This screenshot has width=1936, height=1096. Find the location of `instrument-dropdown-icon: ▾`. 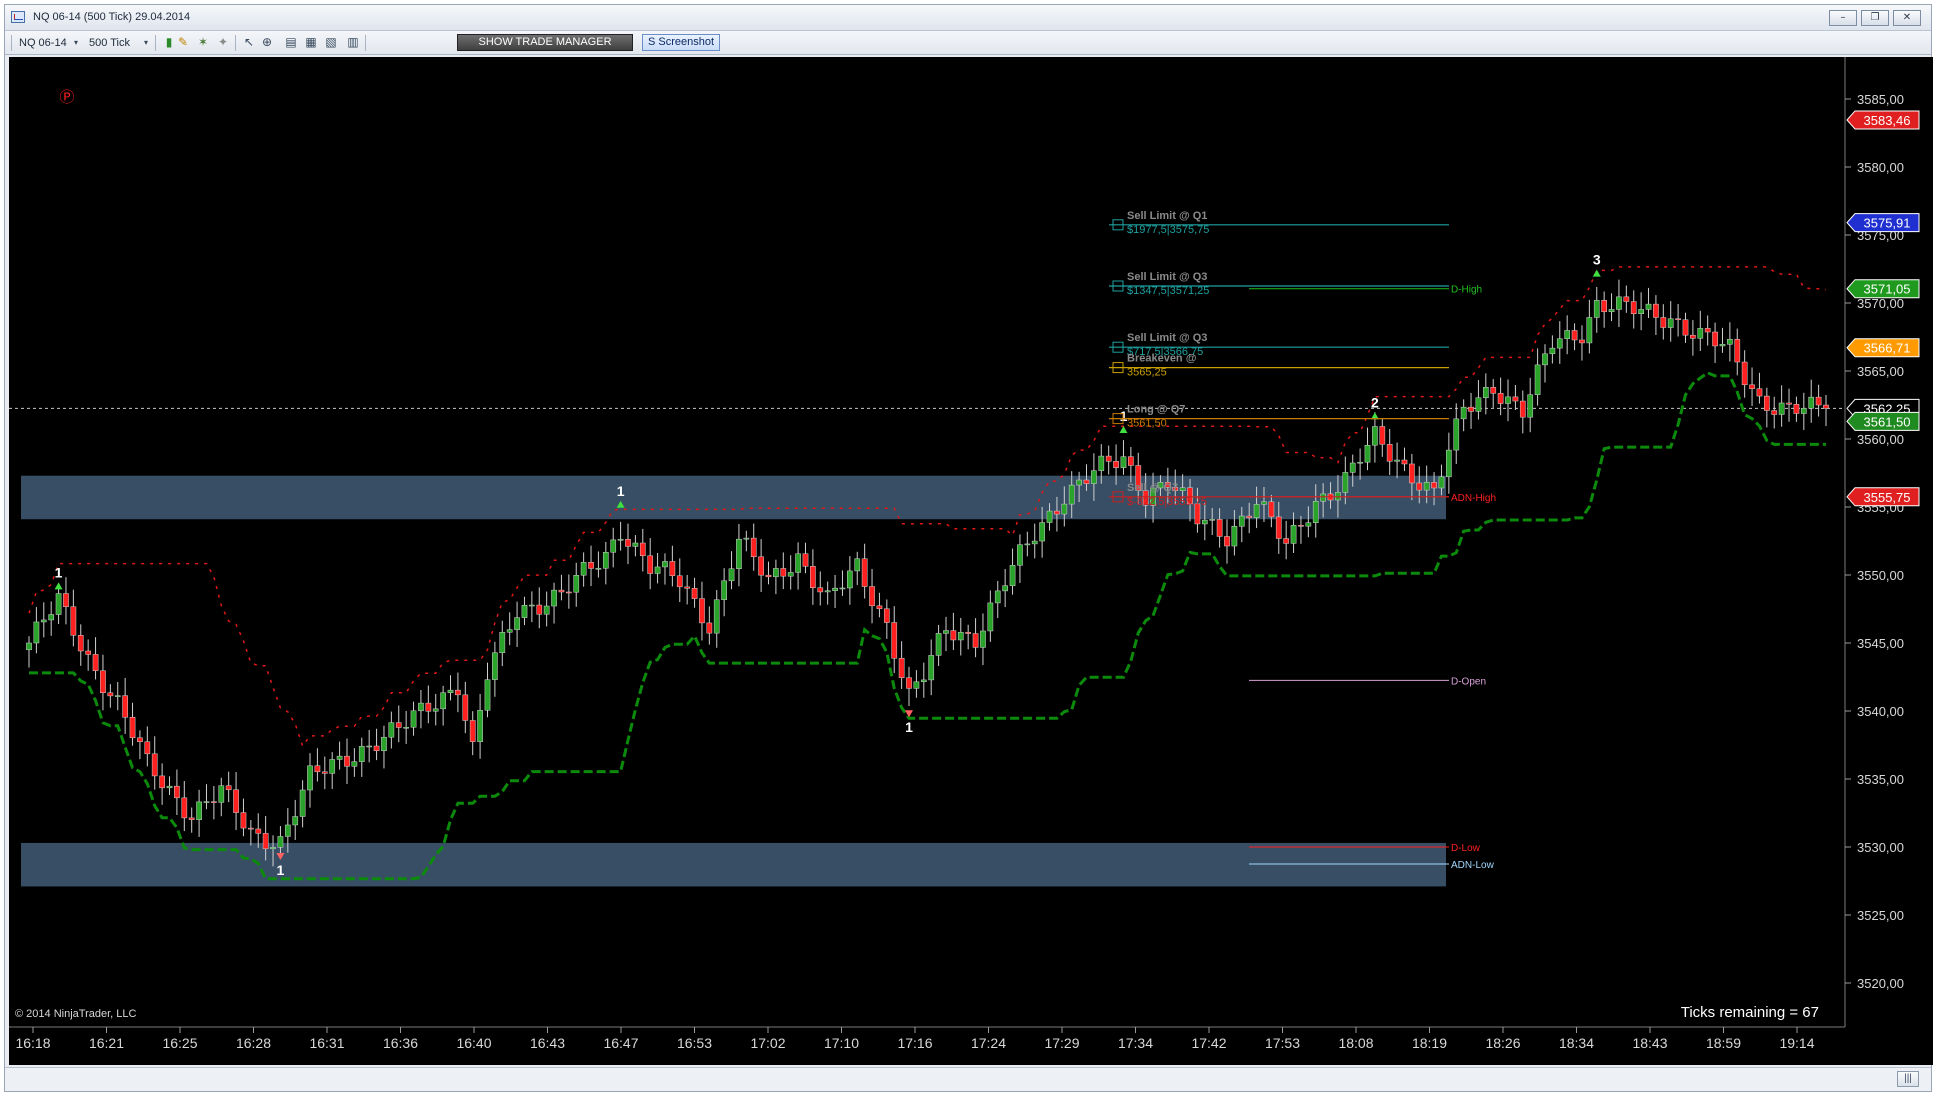

instrument-dropdown-icon: ▾ is located at coordinates (76, 42).